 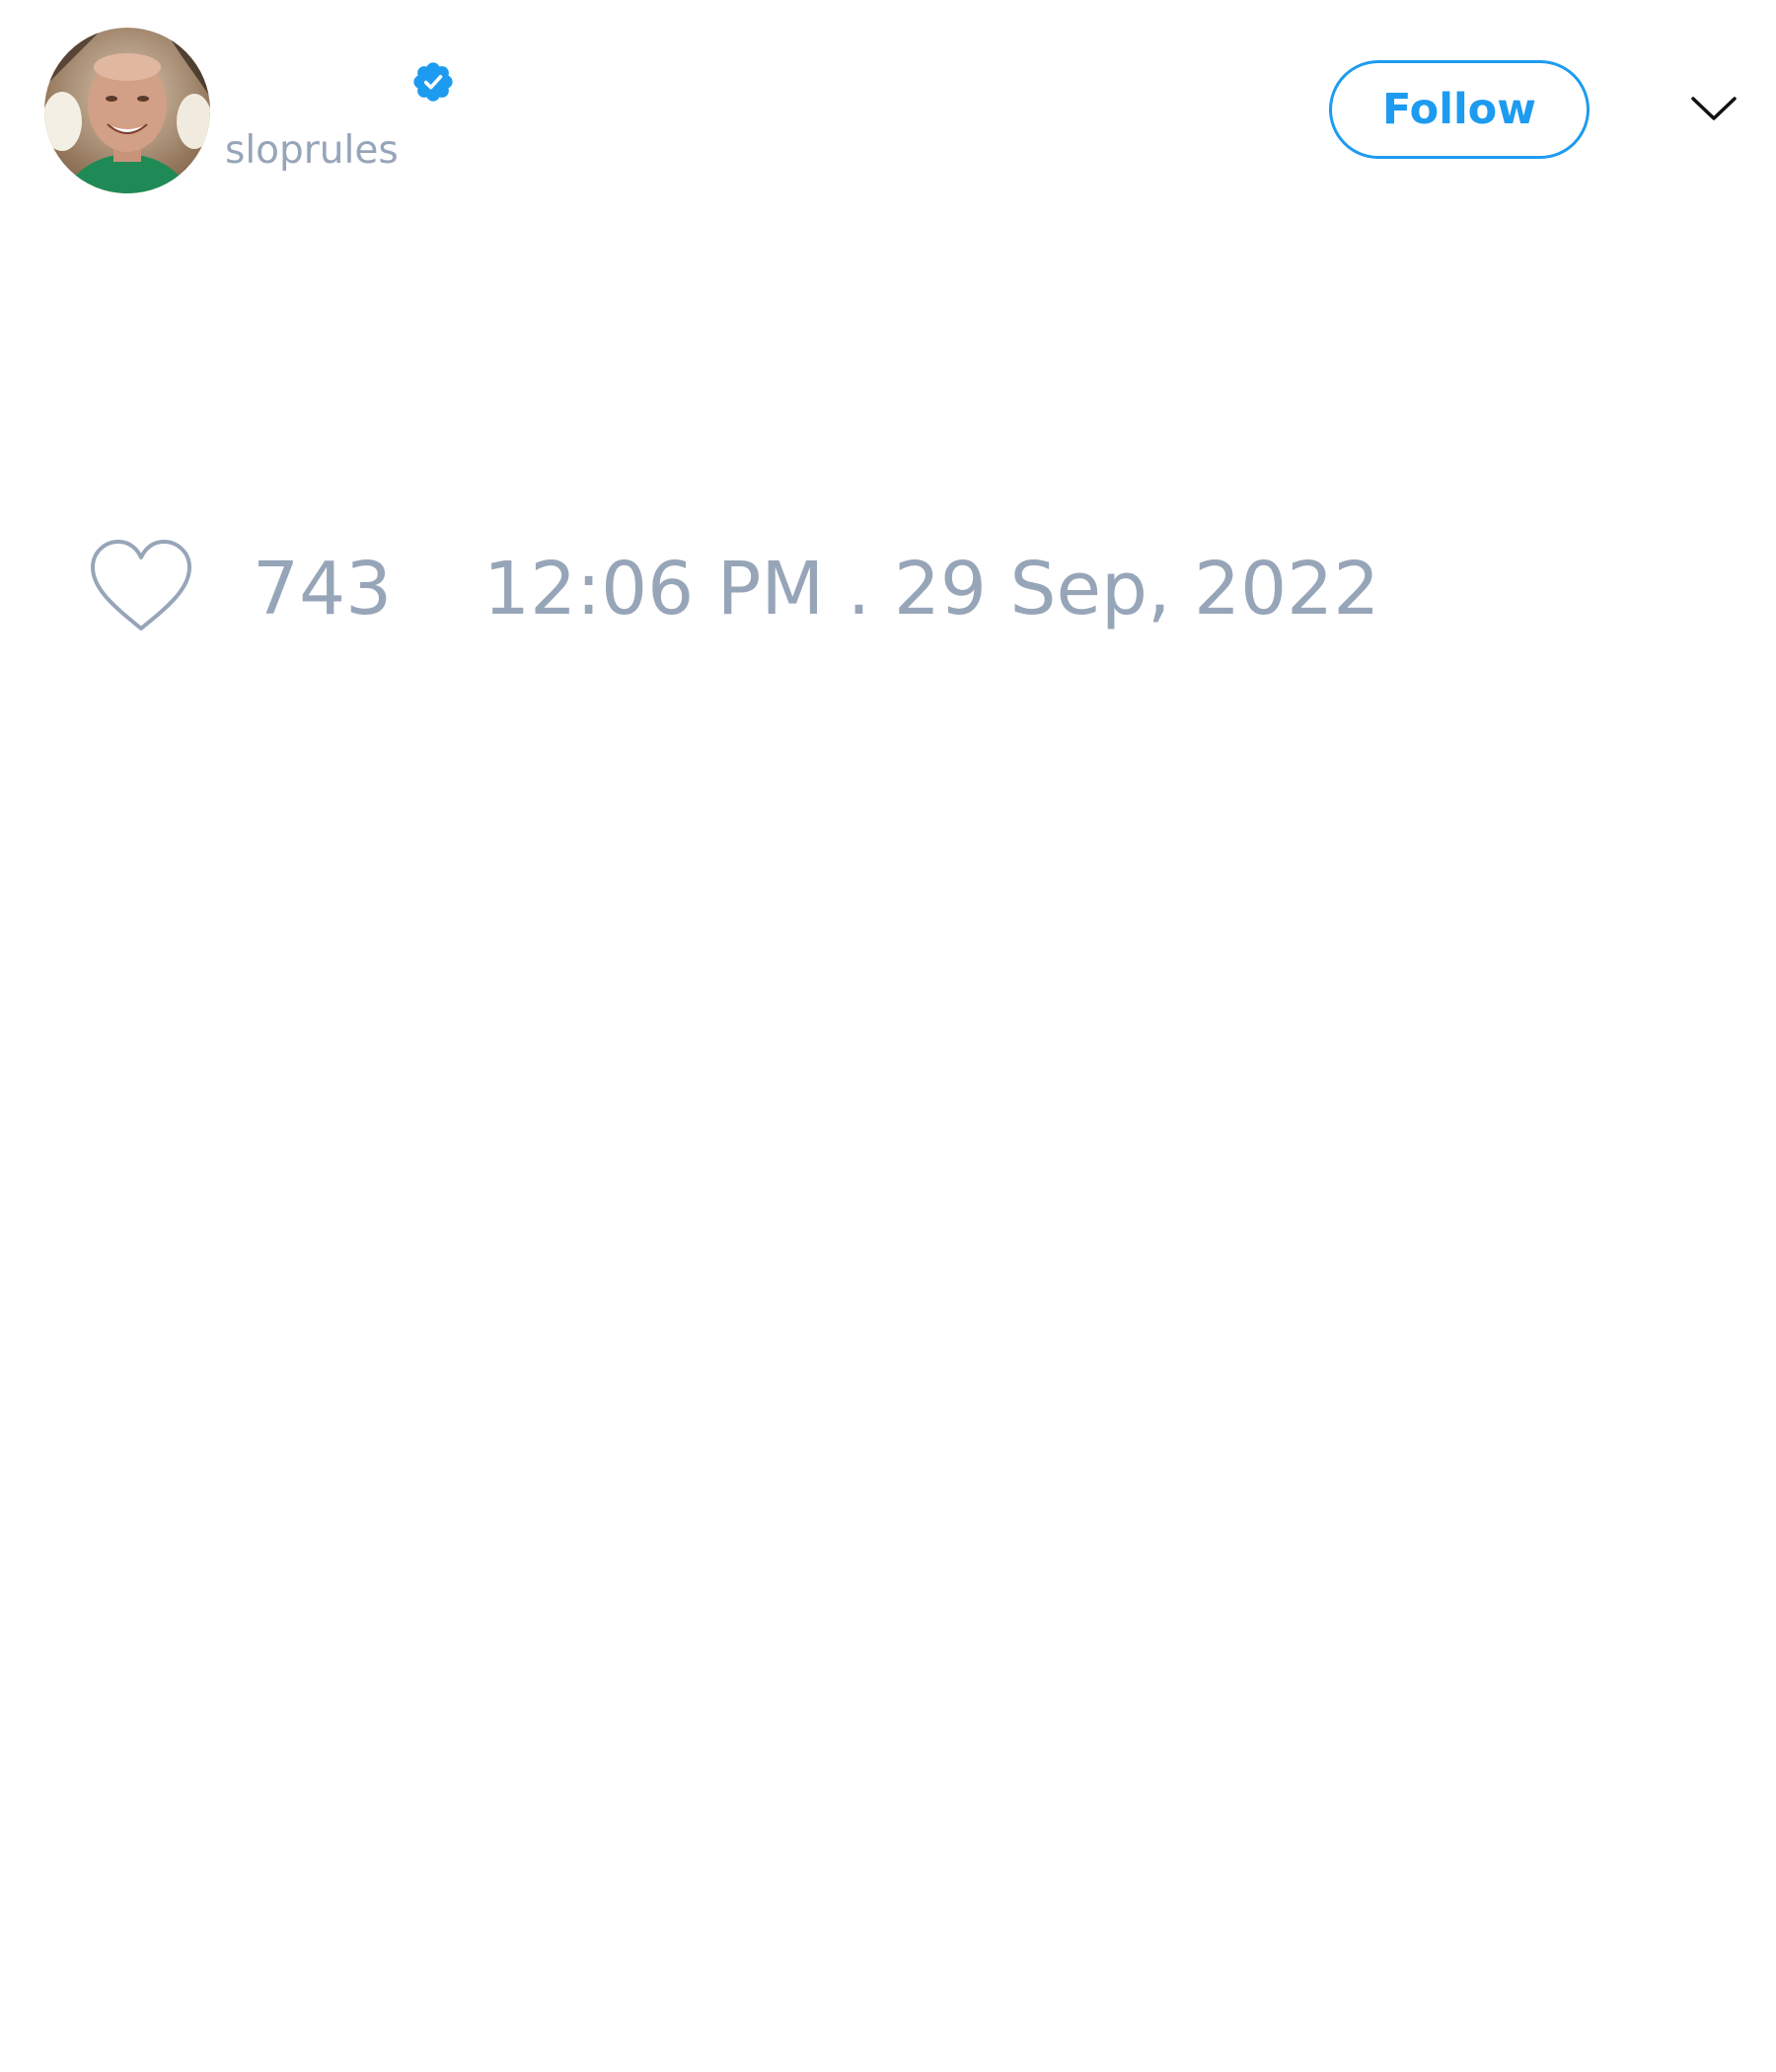 I want to click on user-handle: sloprules, so click(x=312, y=151).